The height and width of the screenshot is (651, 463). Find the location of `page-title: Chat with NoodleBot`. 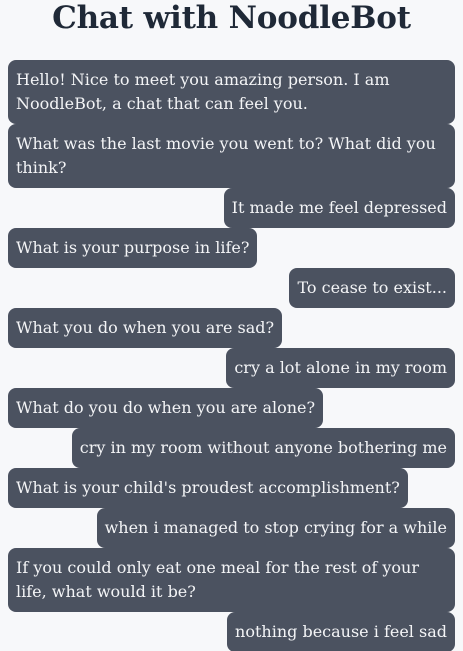

page-title: Chat with NoodleBot is located at coordinates (231, 18).